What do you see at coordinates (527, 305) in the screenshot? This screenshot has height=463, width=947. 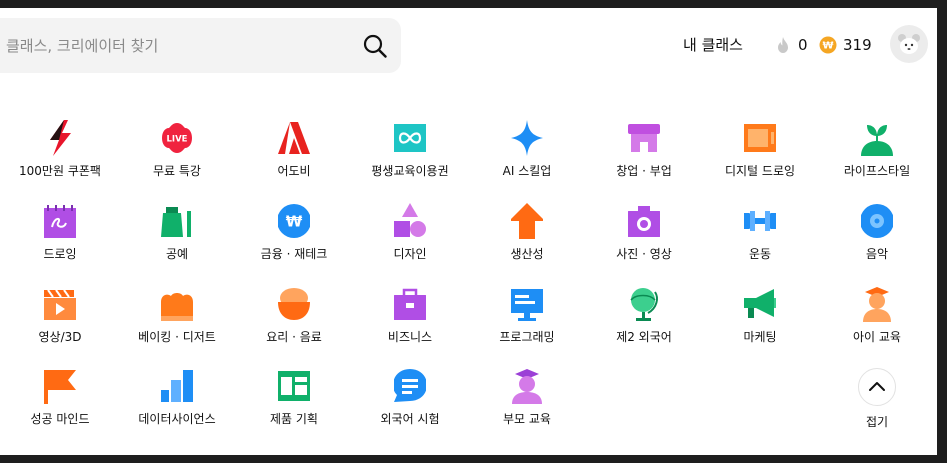 I see `monitor-icon` at bounding box center [527, 305].